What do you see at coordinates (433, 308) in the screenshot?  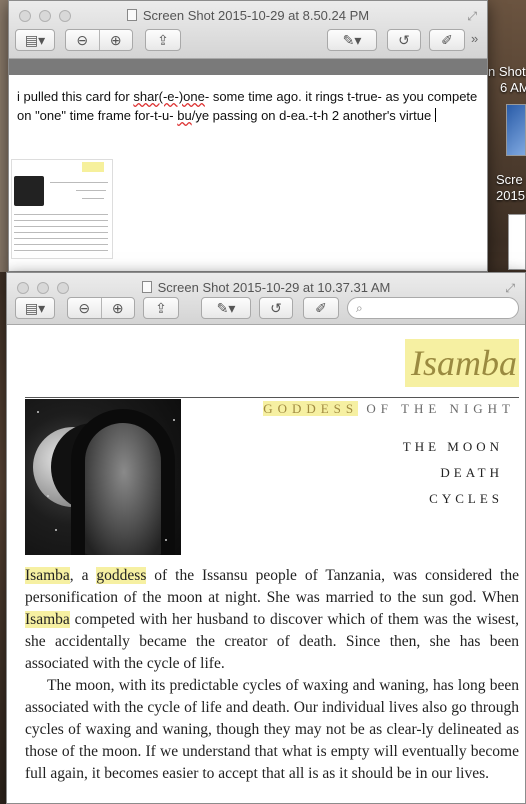 I see `search-input: ⌕` at bounding box center [433, 308].